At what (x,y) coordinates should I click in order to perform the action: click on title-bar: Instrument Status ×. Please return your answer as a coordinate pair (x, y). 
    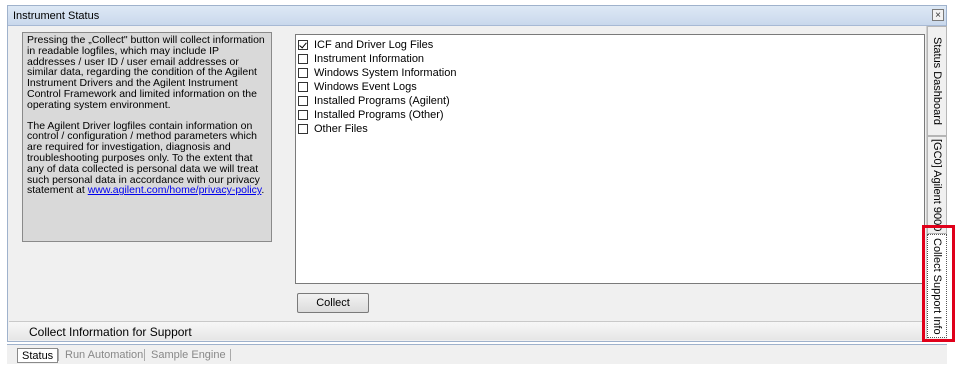
    Looking at the image, I should click on (477, 16).